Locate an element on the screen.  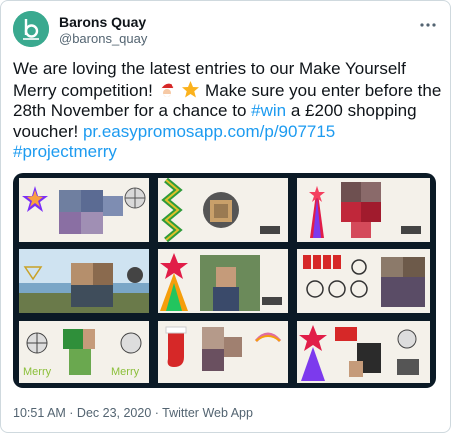
barons-quay-logo-icon is located at coordinates (31, 29).